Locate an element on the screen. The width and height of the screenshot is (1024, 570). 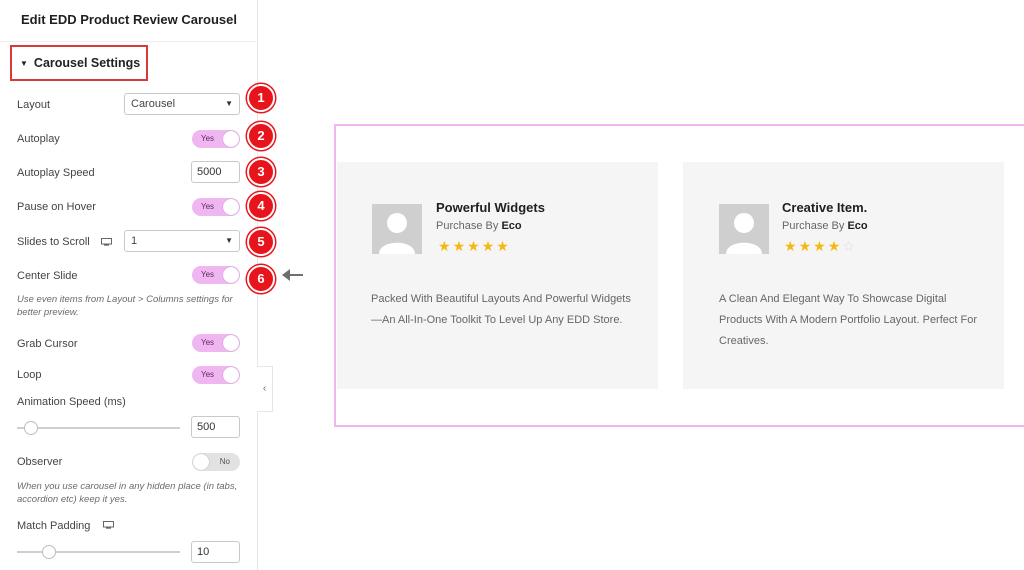
rating-stars: ★★★★★ is located at coordinates (474, 246).